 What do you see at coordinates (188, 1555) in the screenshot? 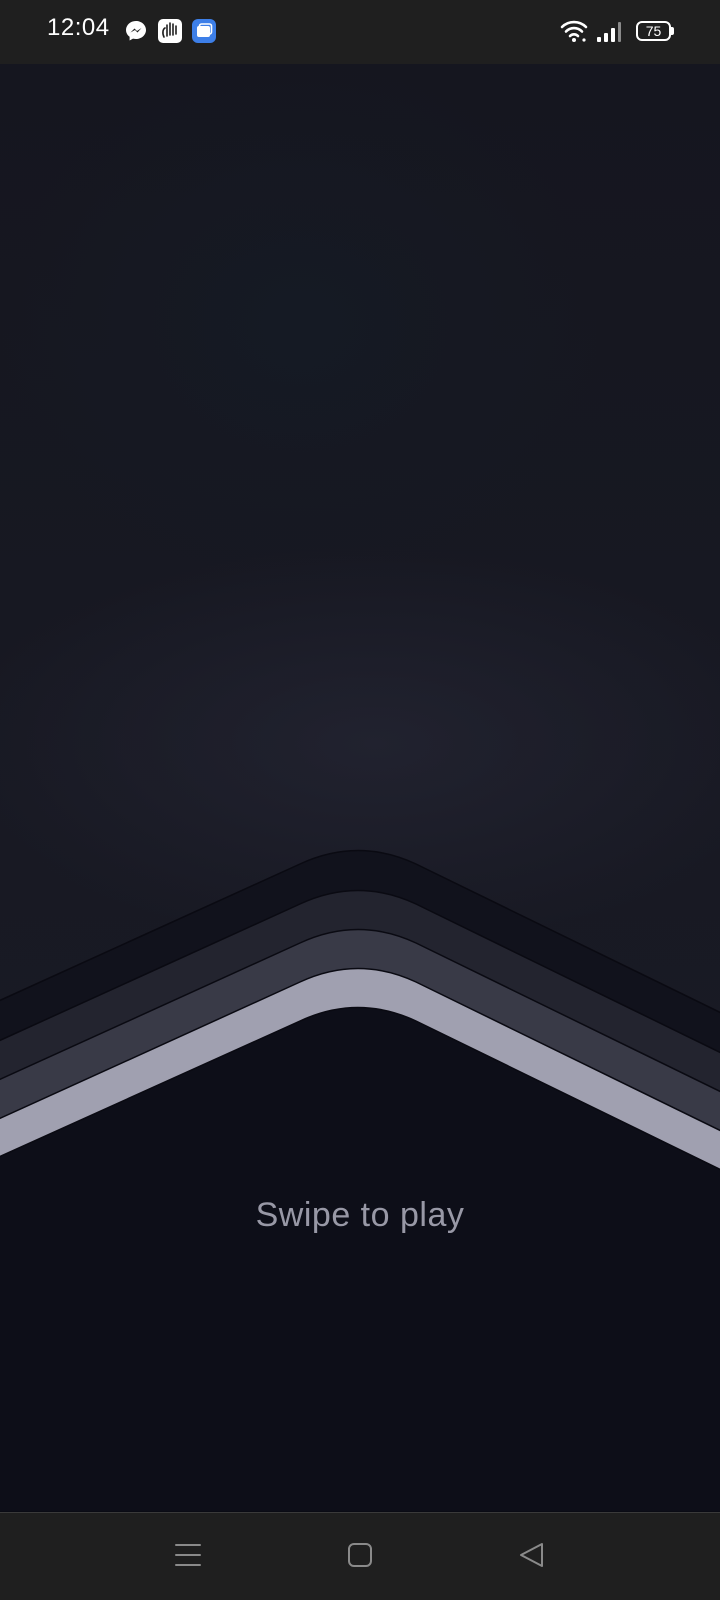
I see `menu-icon` at bounding box center [188, 1555].